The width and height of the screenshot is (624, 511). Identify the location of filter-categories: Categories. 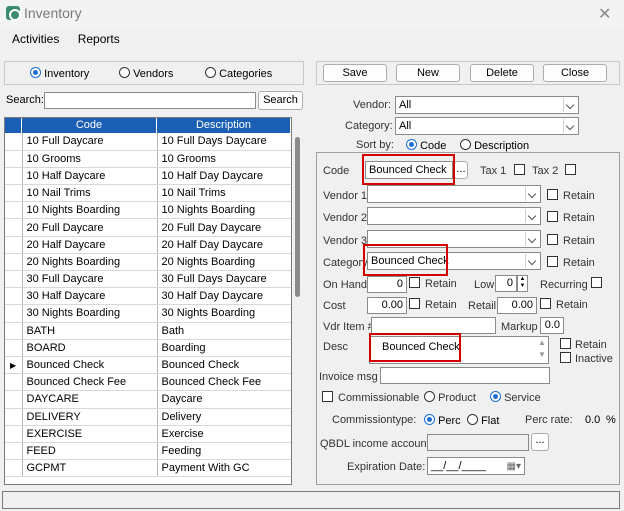
(238, 73).